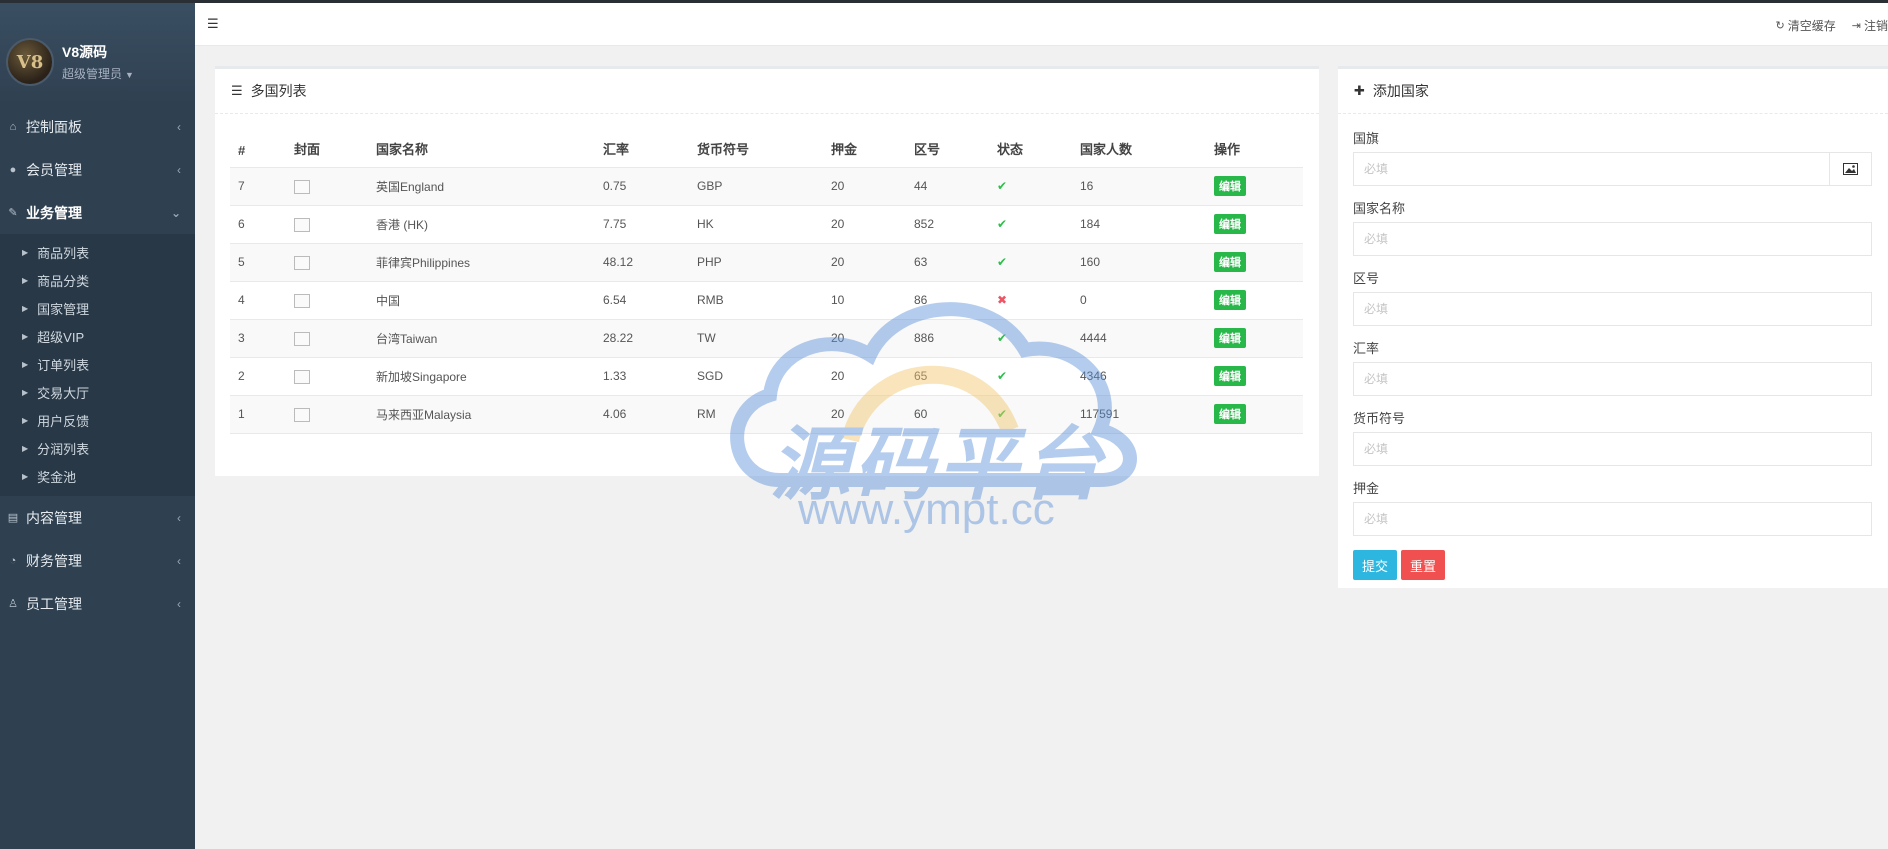 Image resolution: width=1888 pixels, height=849 pixels. I want to click on sidebar-profile: V8 V8源码 超级管理员 ▼, so click(97, 52).